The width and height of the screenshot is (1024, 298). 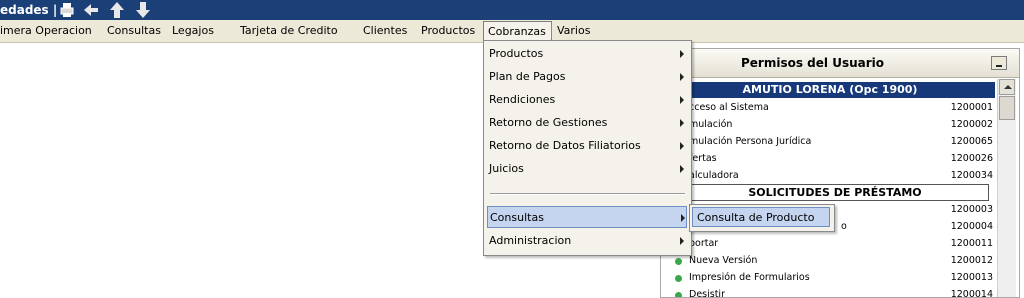 What do you see at coordinates (67, 10) in the screenshot?
I see `printer-icon` at bounding box center [67, 10].